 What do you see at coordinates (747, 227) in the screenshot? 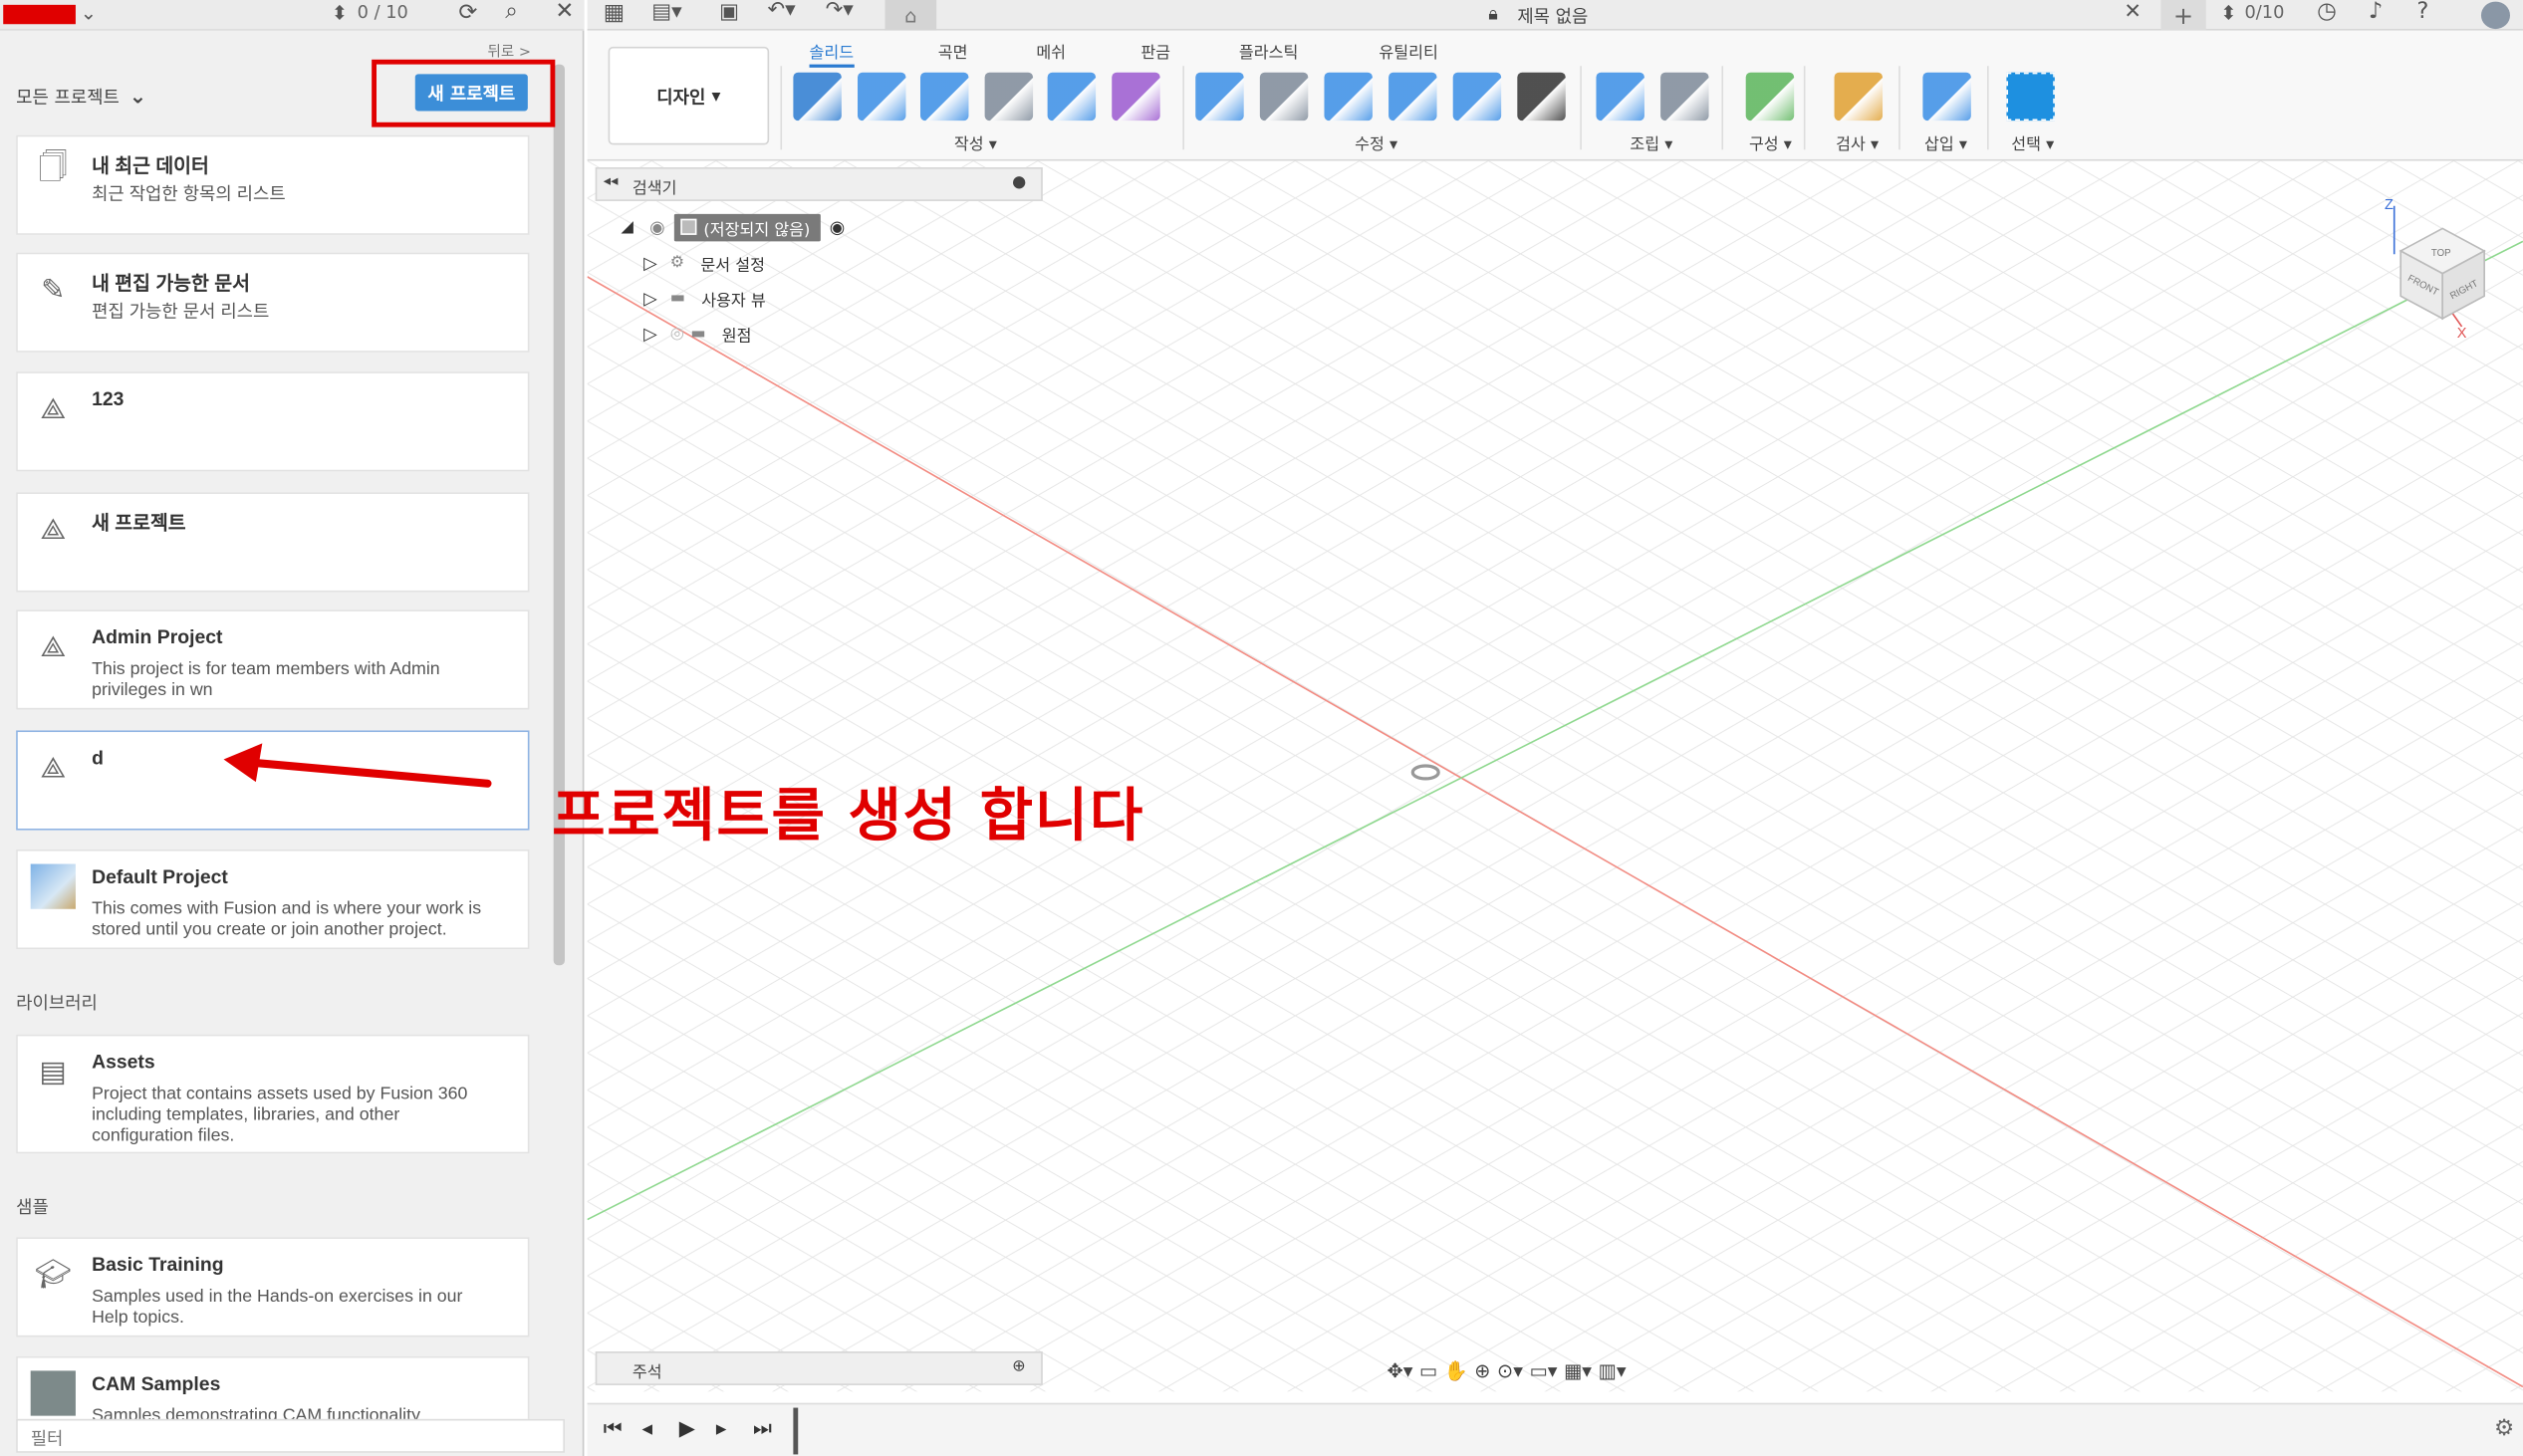
I see `root-component: (저장되지 않음)` at bounding box center [747, 227].